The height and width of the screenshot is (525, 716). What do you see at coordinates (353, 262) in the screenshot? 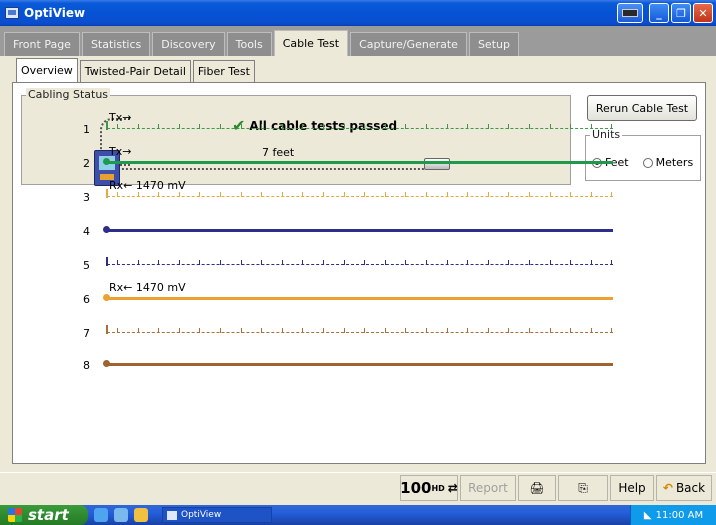
I see `pair-row-5: 5` at bounding box center [353, 262].